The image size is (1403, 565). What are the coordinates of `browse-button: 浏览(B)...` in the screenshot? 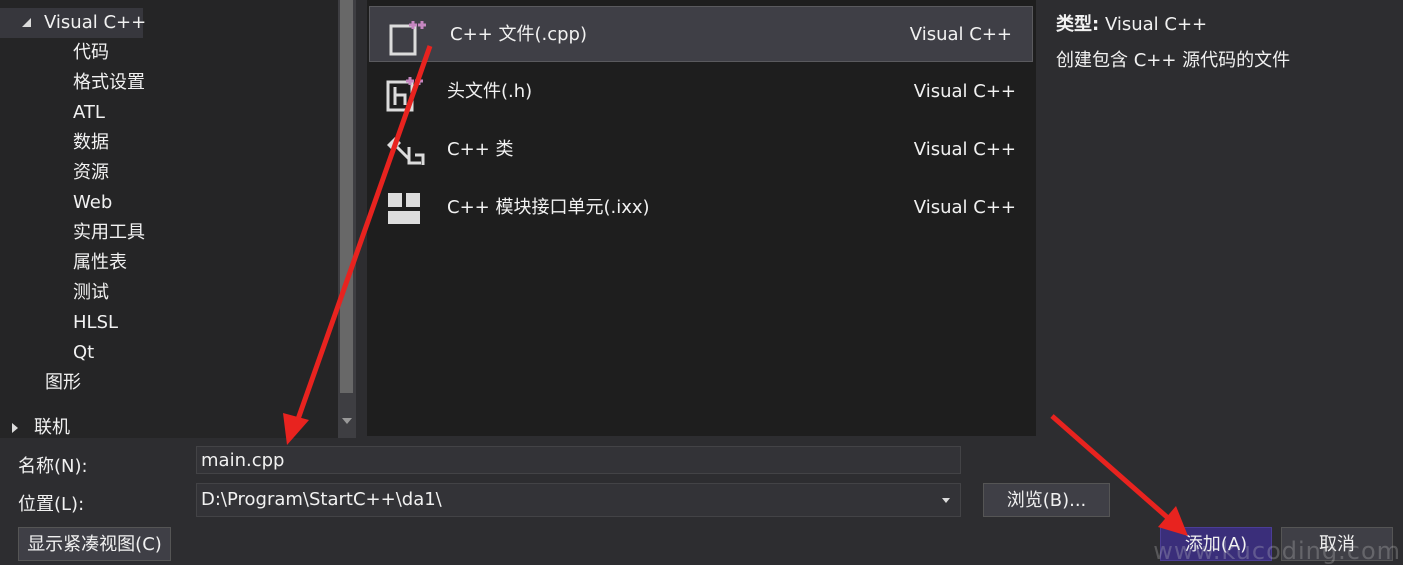 It's located at (1046, 500).